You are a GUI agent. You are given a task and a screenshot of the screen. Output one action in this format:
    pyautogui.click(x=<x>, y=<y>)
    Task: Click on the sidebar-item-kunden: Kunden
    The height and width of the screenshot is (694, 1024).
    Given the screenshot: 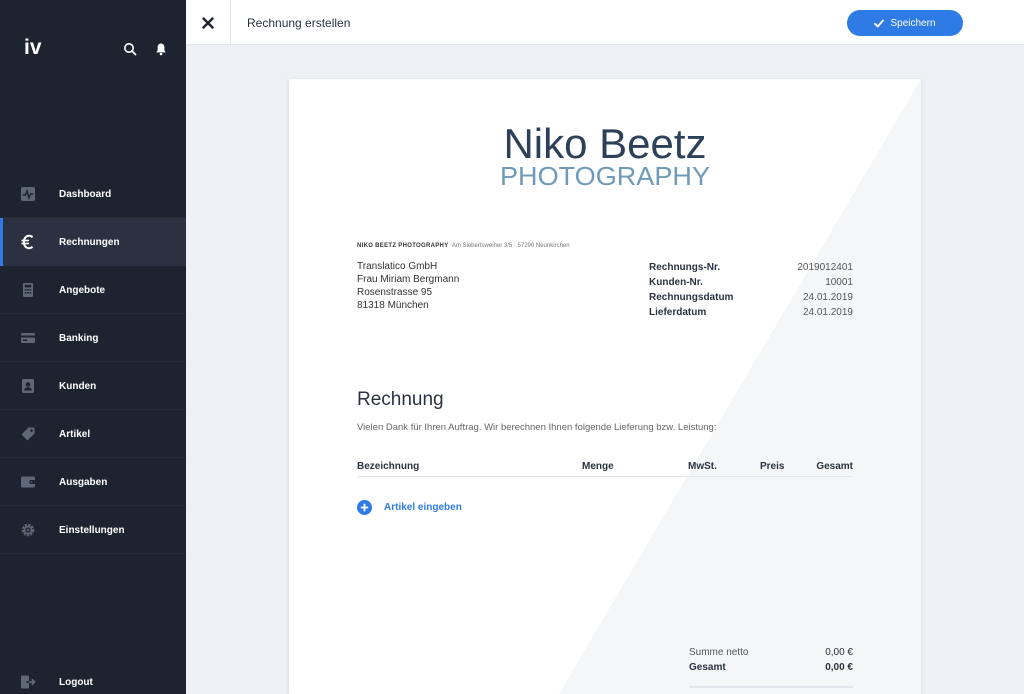 What is the action you would take?
    pyautogui.click(x=93, y=386)
    